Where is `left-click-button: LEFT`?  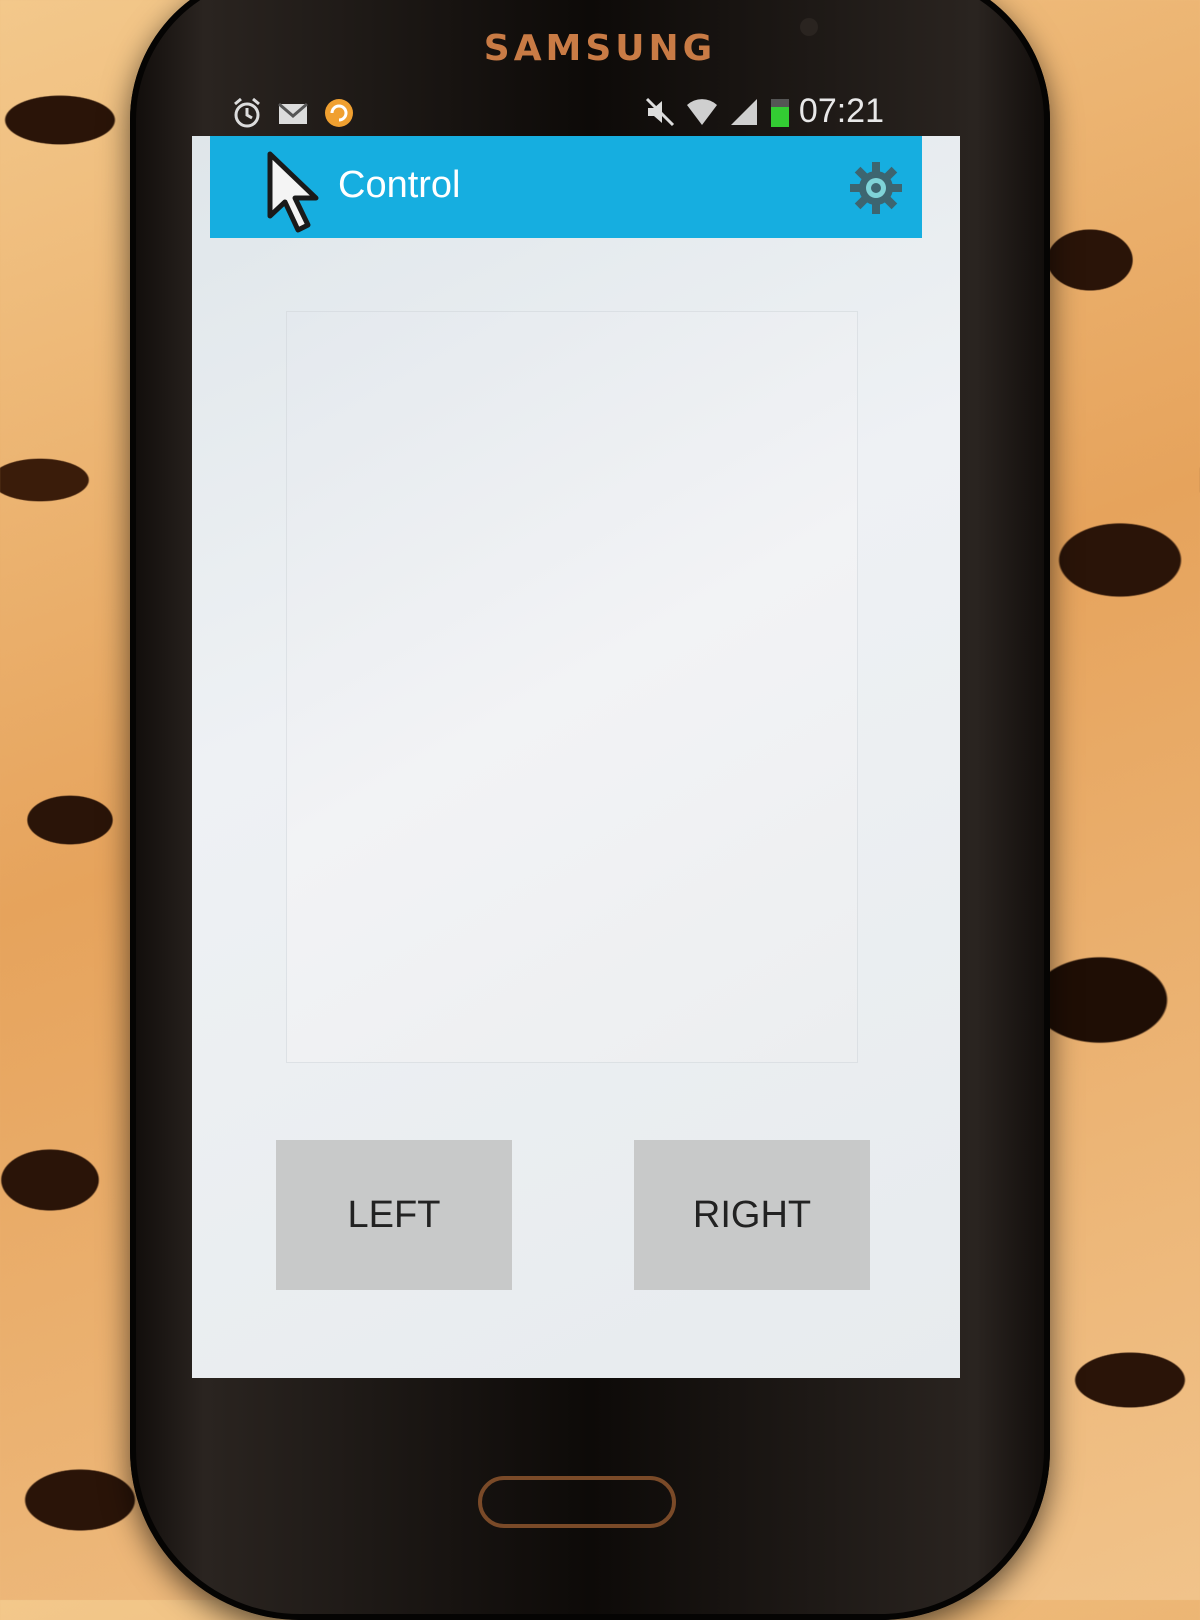 left-click-button: LEFT is located at coordinates (394, 1215).